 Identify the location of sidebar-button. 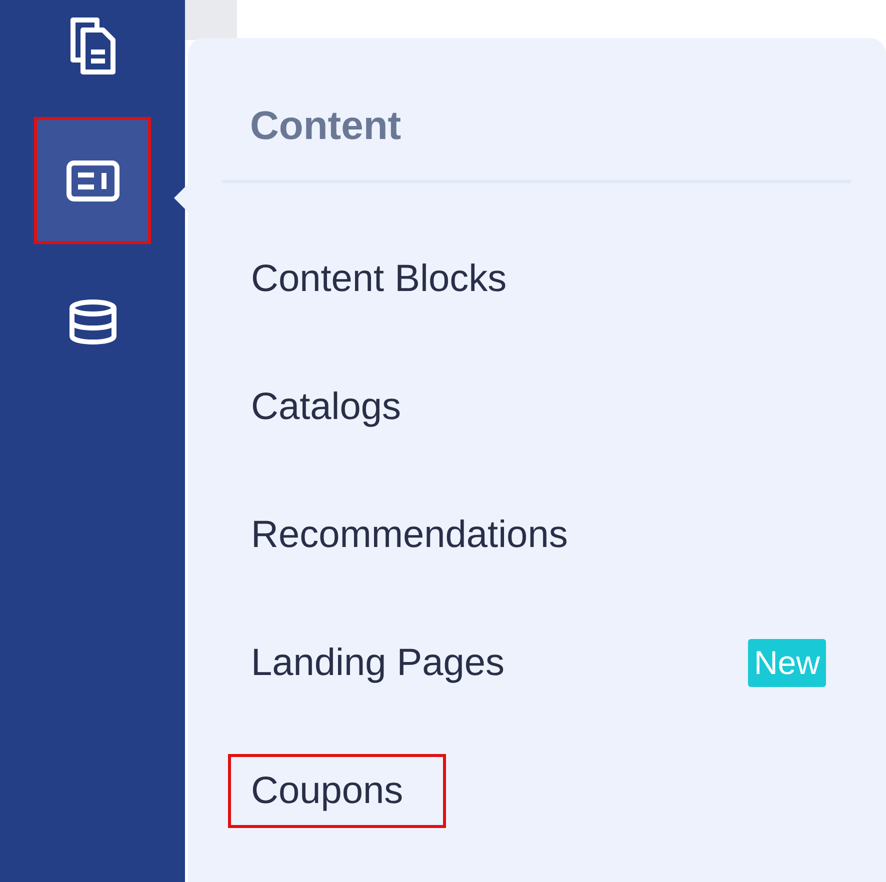
(92, 180).